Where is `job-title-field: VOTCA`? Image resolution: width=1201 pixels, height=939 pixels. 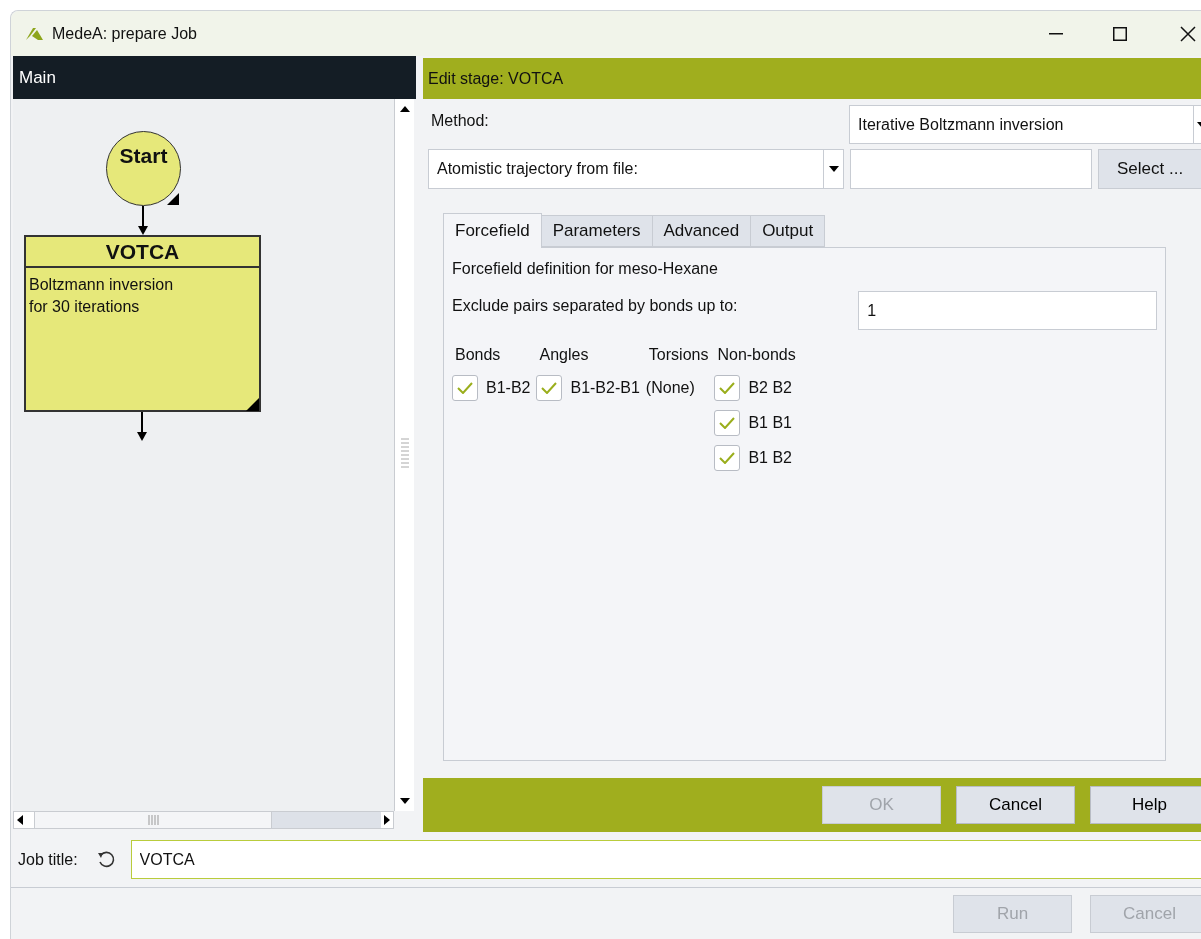
job-title-field: VOTCA is located at coordinates (665, 859).